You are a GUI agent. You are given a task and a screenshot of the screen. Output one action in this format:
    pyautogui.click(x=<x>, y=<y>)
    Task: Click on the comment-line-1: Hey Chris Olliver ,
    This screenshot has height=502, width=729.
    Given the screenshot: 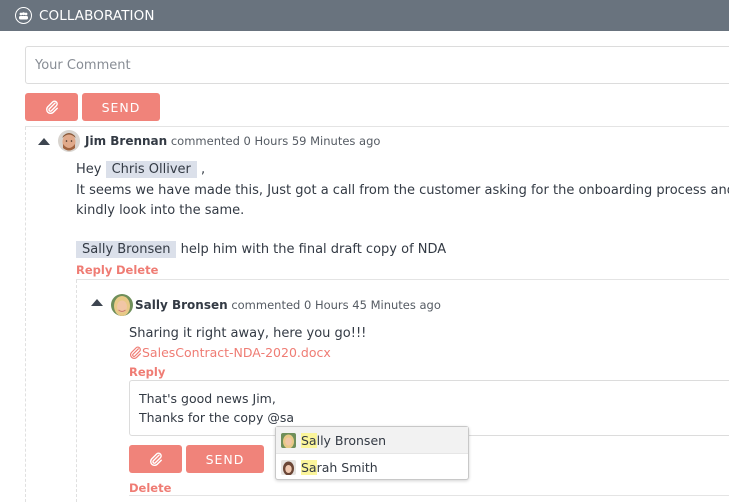 What is the action you would take?
    pyautogui.click(x=141, y=169)
    